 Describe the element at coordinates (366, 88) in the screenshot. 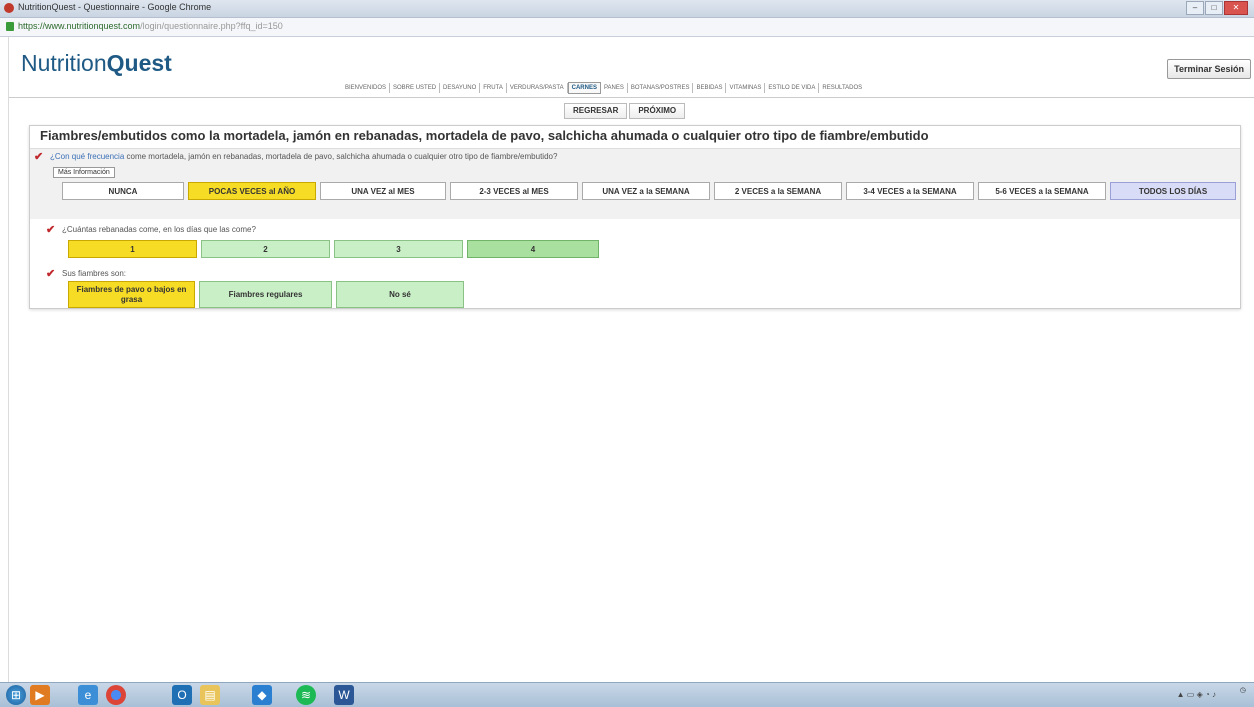

I see `nav-item-bienvenidos: BIENVENIDOS` at that location.